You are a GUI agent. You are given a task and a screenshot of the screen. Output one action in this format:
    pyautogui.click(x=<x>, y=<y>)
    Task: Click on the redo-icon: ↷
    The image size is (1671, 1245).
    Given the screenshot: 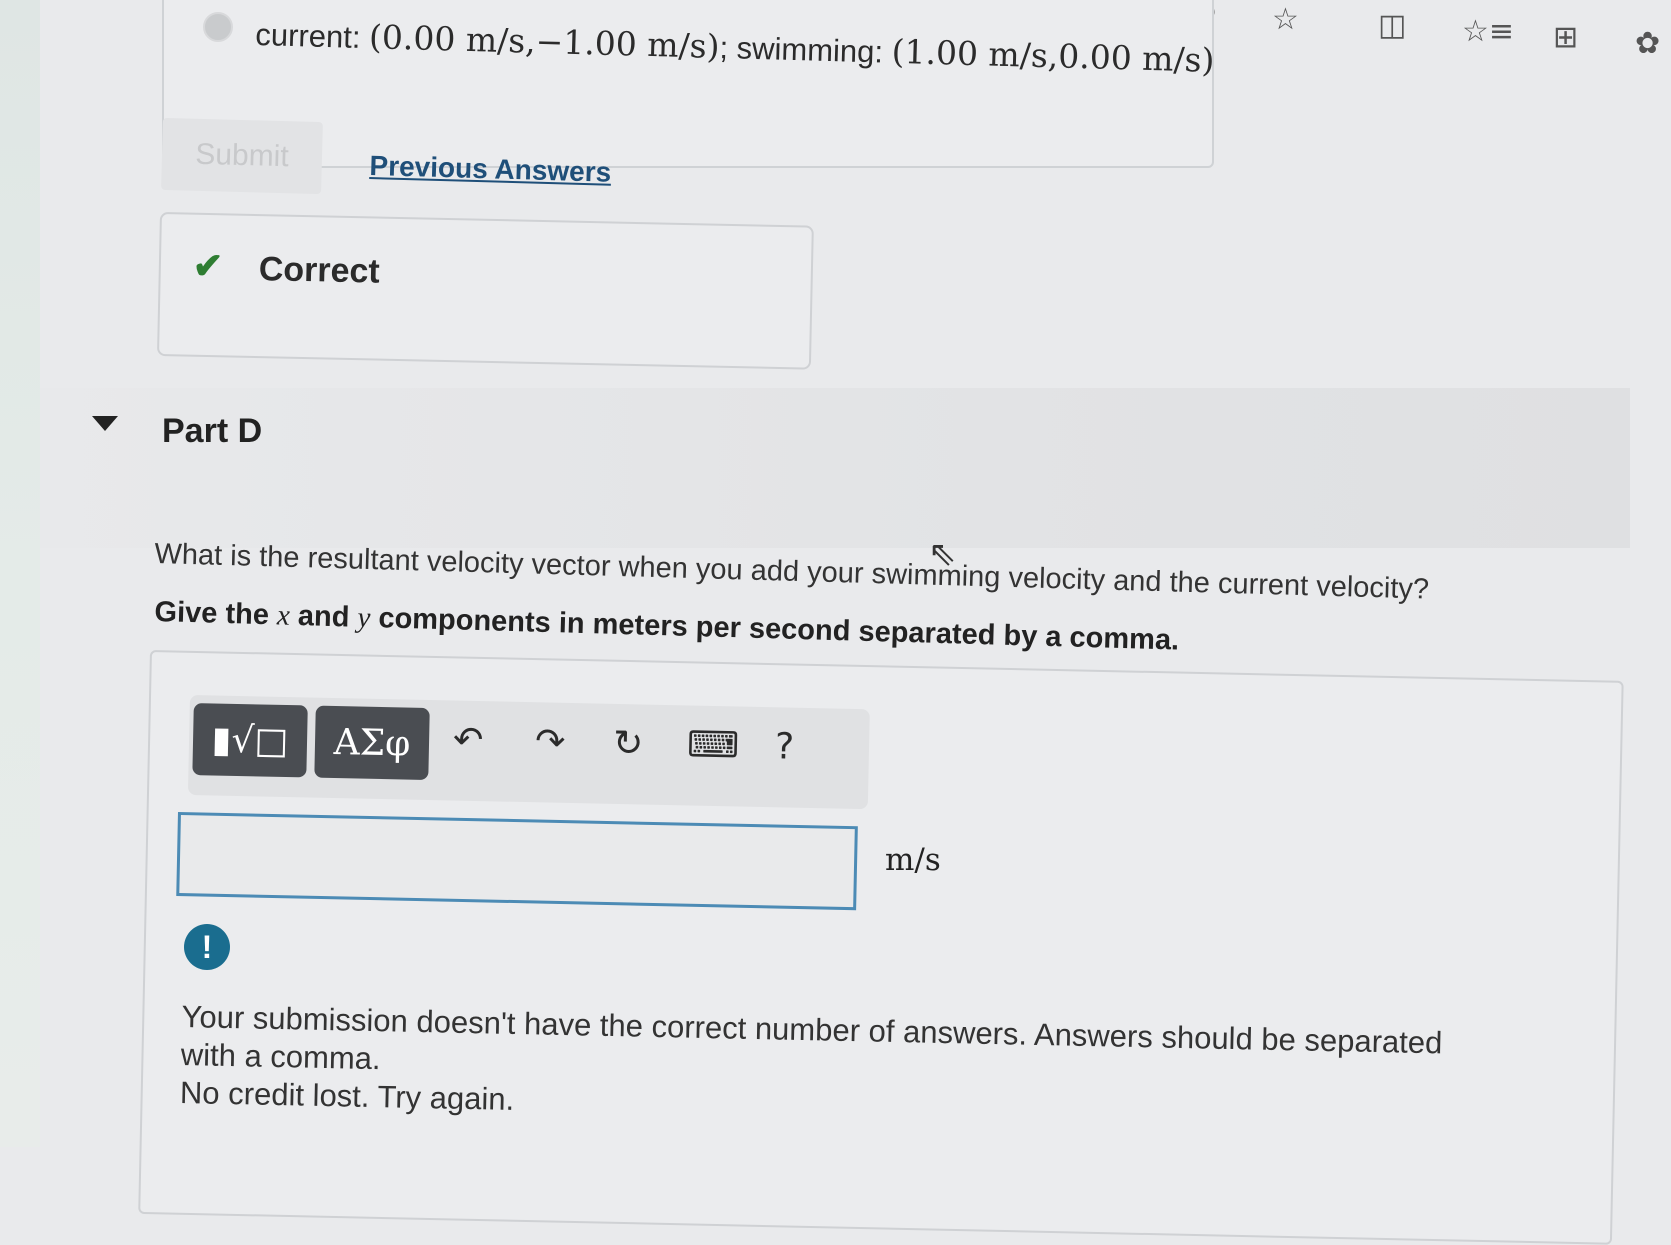 What is the action you would take?
    pyautogui.click(x=550, y=742)
    